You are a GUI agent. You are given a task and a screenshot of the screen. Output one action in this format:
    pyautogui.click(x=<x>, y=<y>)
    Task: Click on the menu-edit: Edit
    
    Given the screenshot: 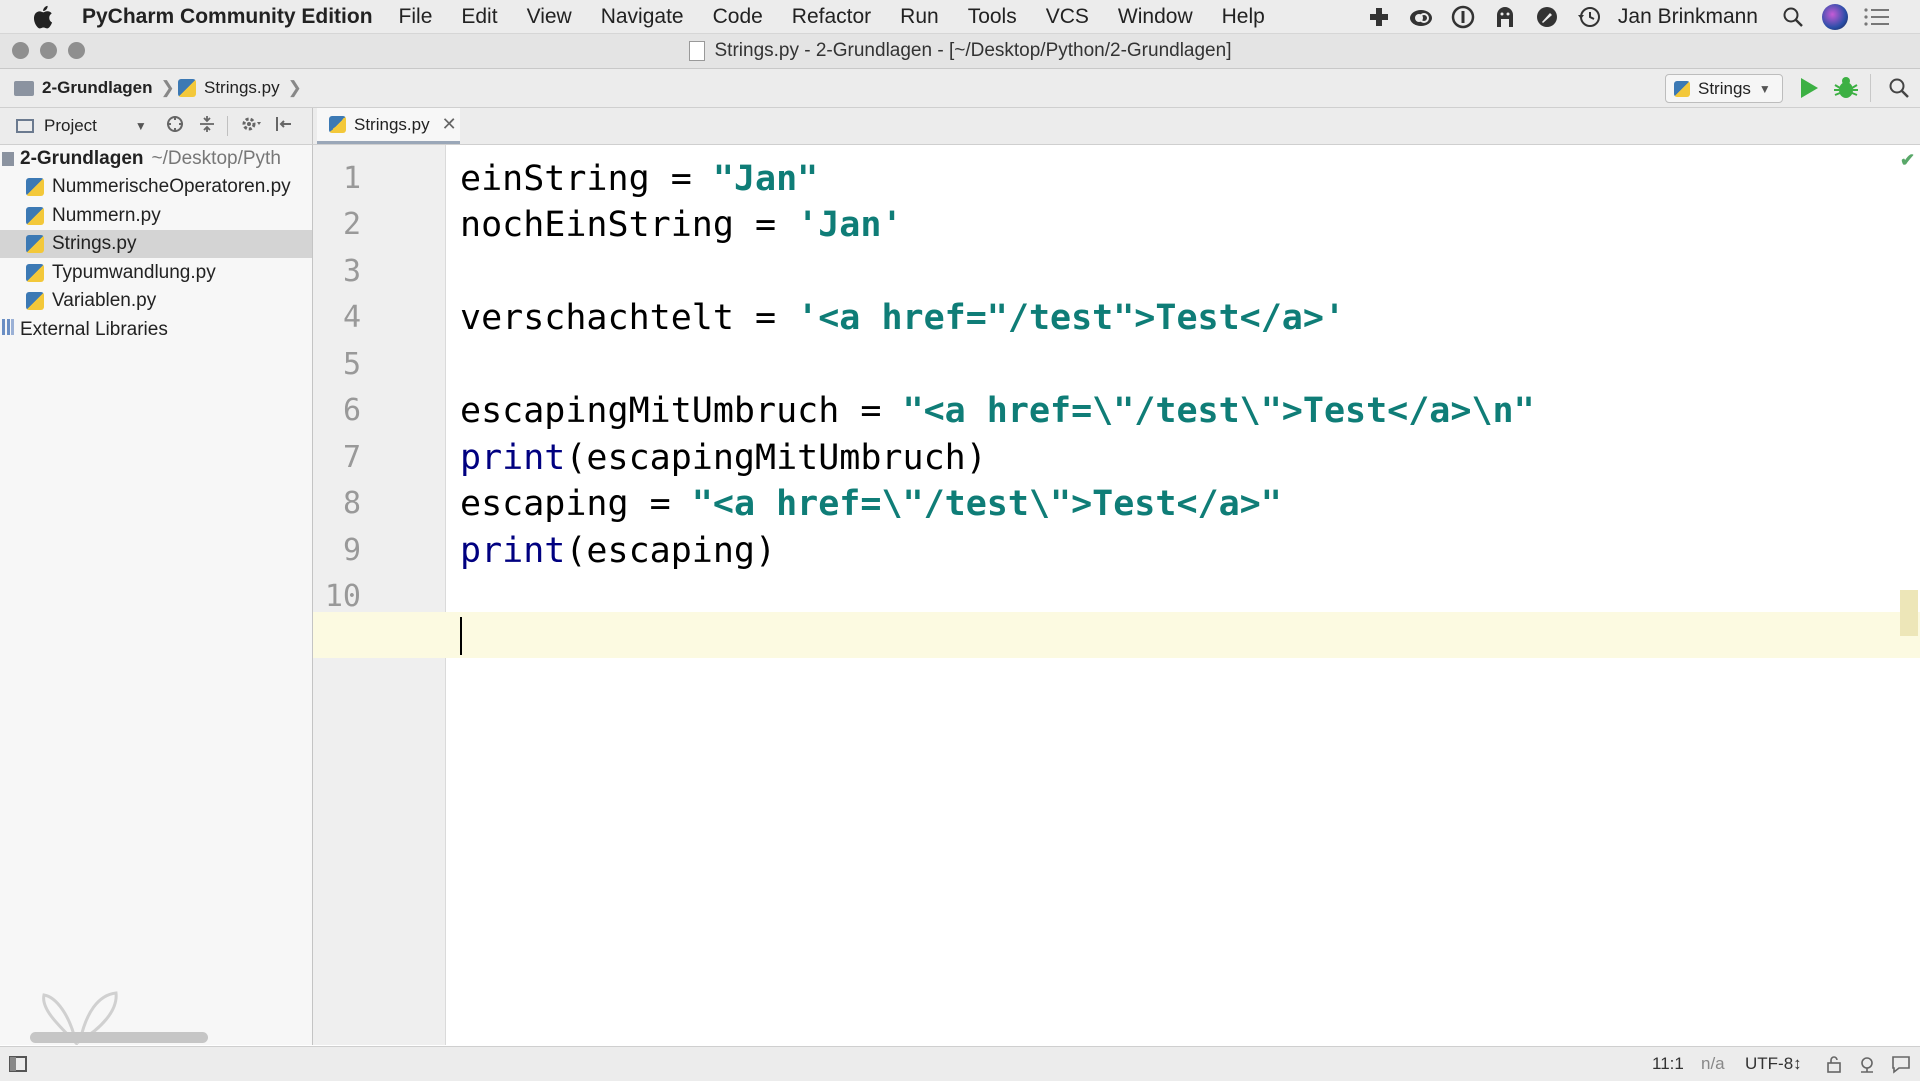 What is the action you would take?
    pyautogui.click(x=479, y=17)
    